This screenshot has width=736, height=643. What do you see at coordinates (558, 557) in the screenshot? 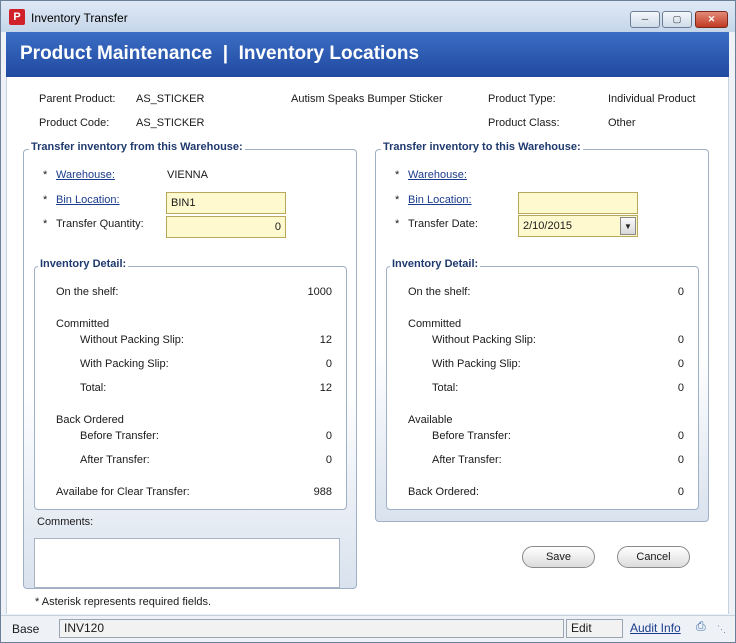
I see `save-button: Save` at bounding box center [558, 557].